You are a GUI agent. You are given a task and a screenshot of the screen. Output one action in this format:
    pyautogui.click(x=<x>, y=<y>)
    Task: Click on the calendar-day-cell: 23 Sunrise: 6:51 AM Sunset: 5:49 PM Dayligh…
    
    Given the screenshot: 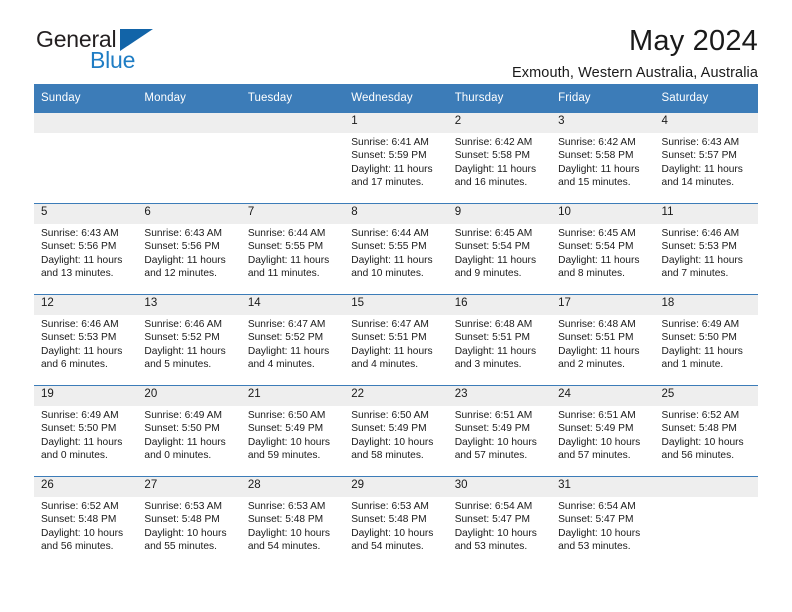 What is the action you would take?
    pyautogui.click(x=499, y=431)
    